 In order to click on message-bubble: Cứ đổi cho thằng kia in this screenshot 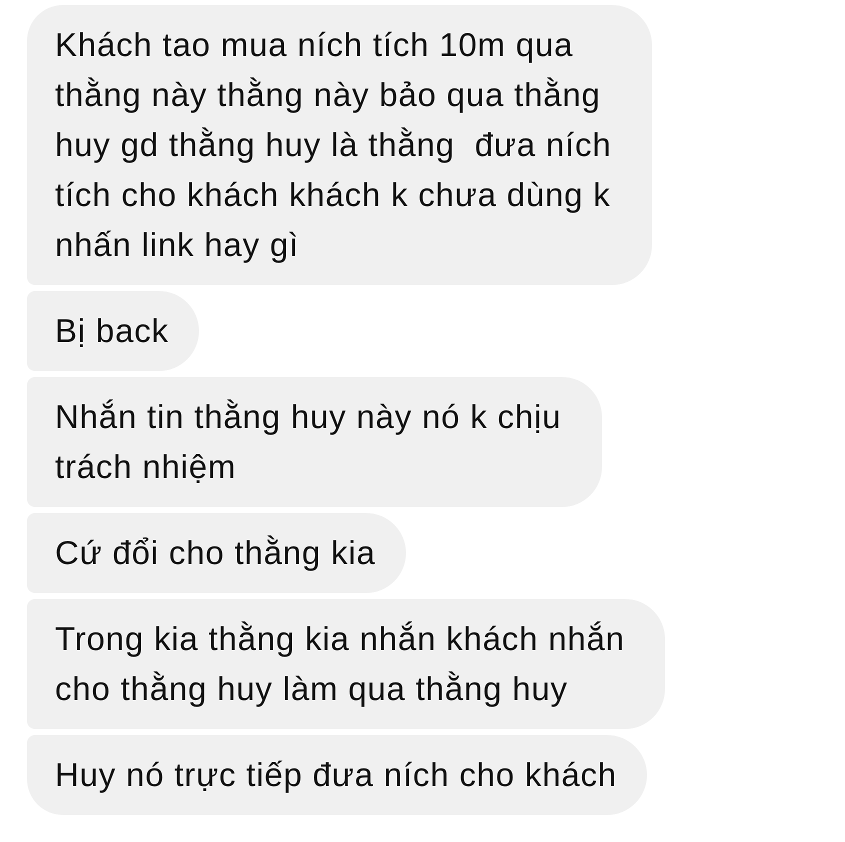, I will do `click(216, 553)`.